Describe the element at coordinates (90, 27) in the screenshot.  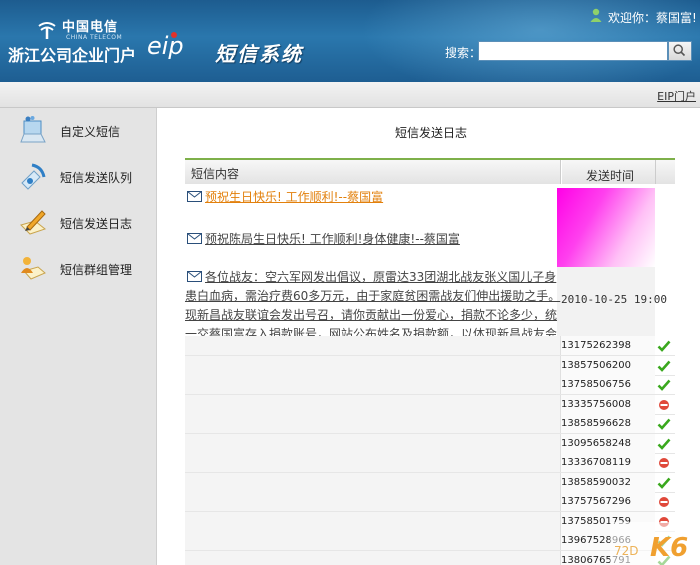
I see `logo-company-name: 中国电信` at that location.